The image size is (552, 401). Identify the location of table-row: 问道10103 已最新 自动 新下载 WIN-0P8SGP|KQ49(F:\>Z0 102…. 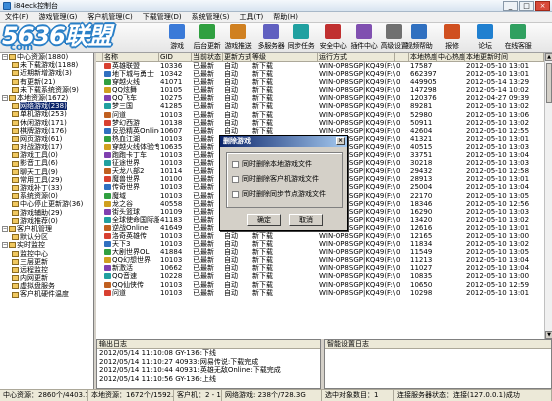
(320, 293).